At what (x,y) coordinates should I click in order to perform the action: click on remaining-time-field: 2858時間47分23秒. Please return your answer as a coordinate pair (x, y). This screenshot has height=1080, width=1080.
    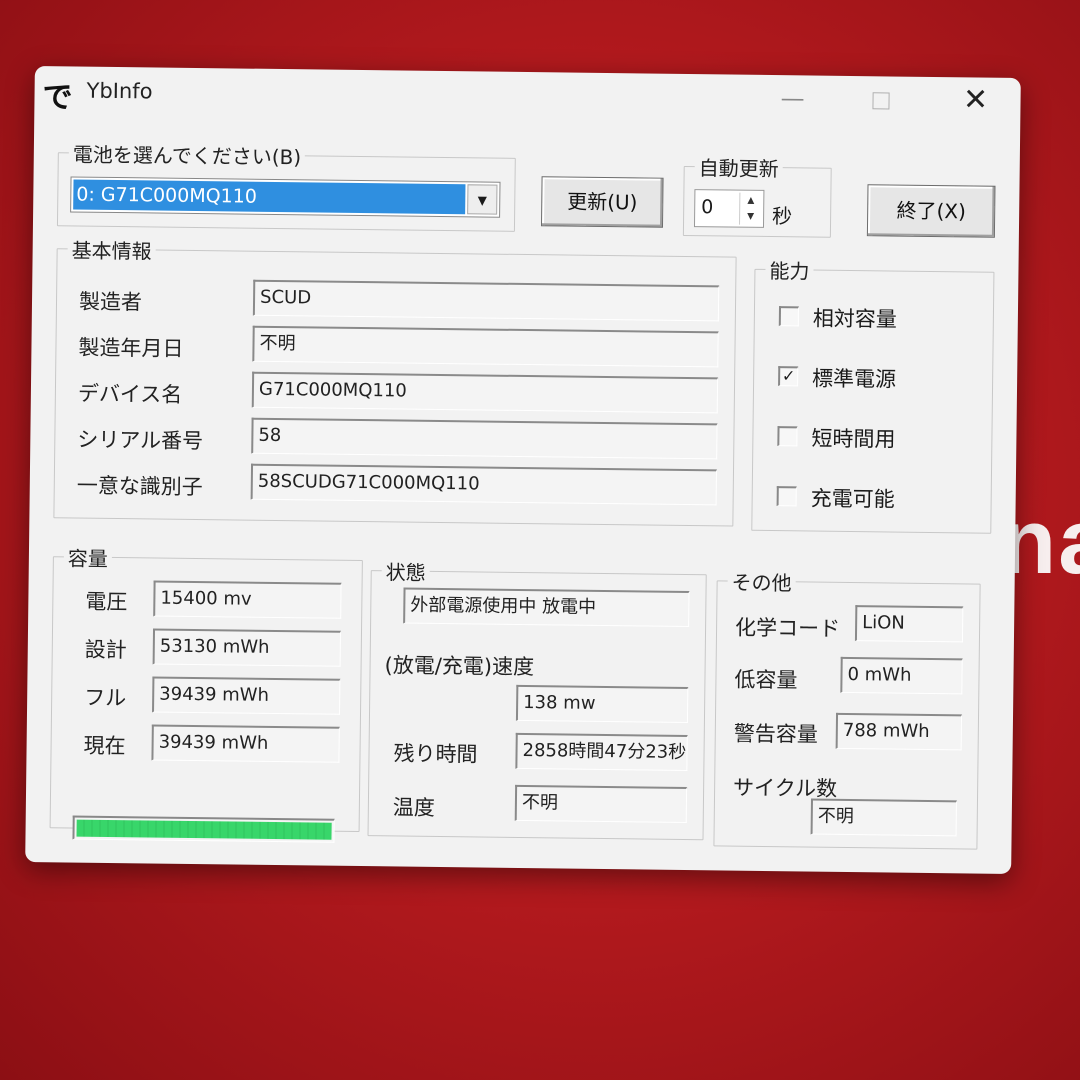
    Looking at the image, I should click on (601, 752).